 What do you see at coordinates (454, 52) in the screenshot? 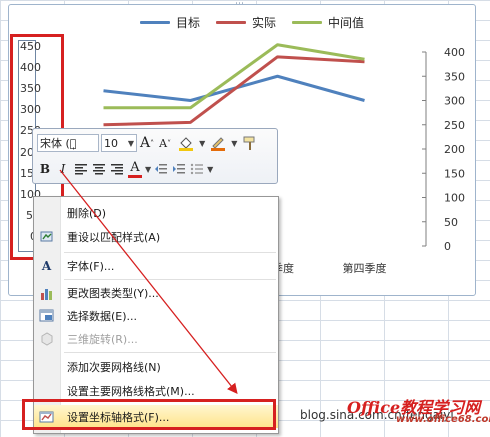
I see `right-axis-tick-label: 400` at bounding box center [454, 52].